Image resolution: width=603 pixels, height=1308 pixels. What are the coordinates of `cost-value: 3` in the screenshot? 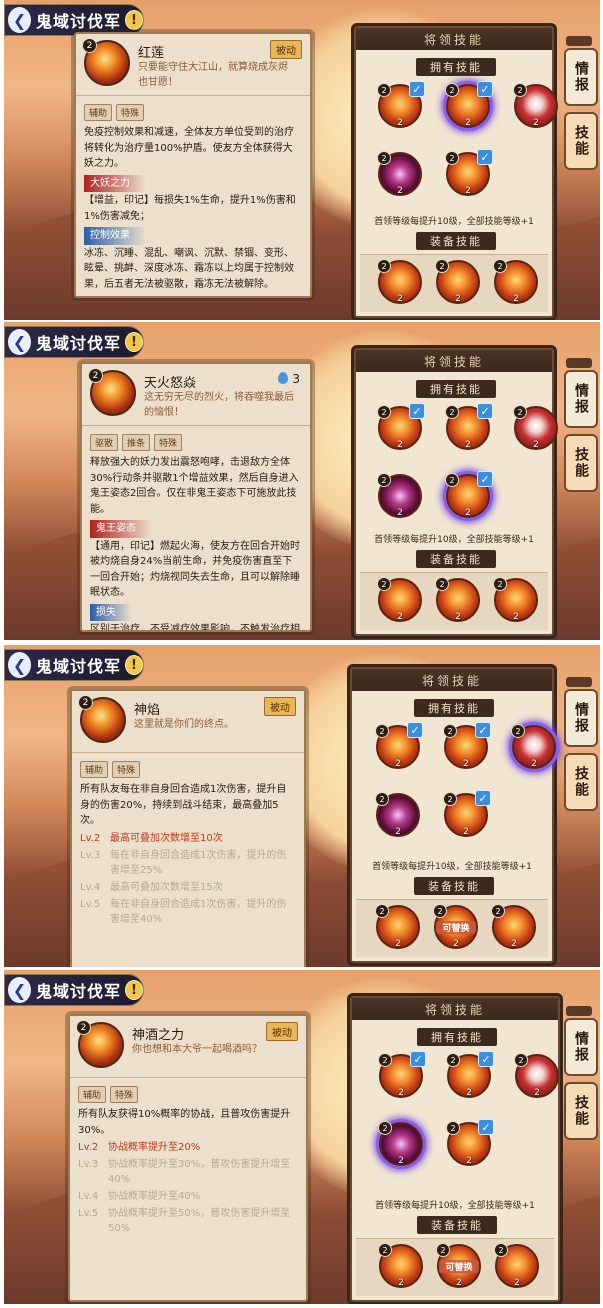 It's located at (296, 379).